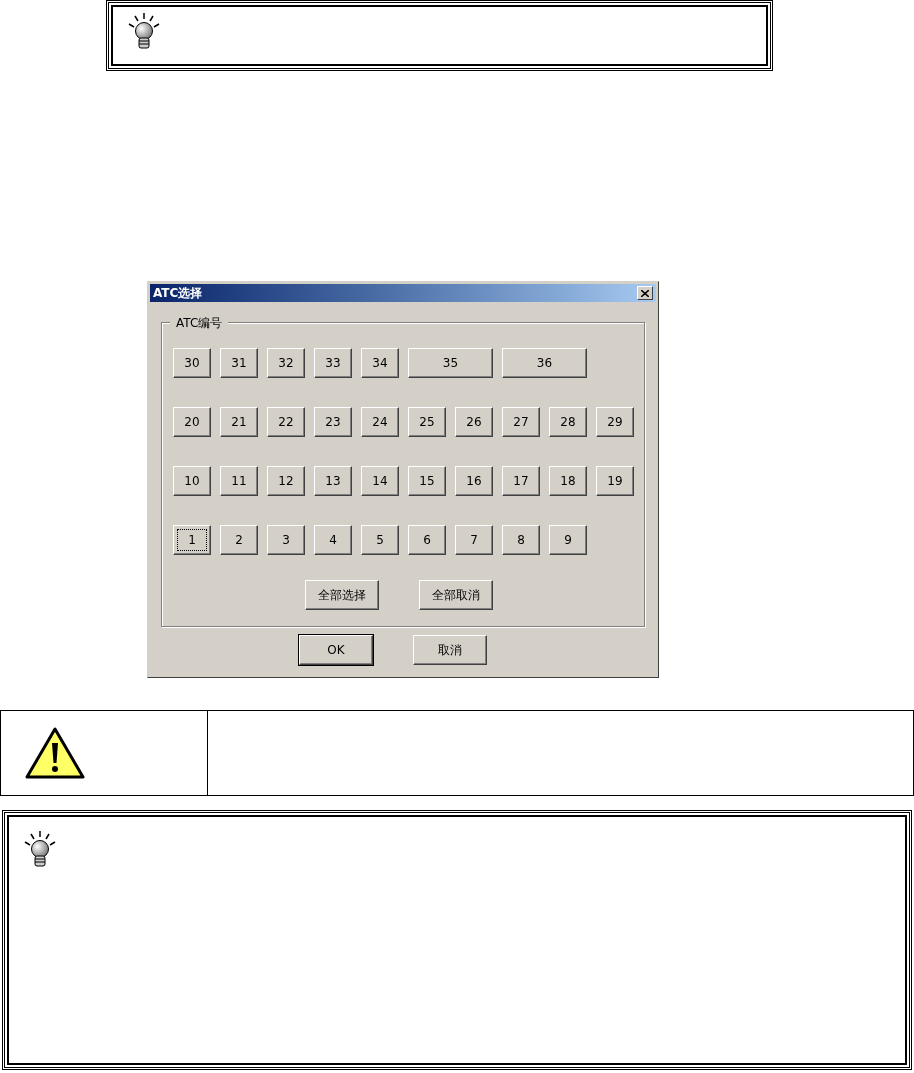  What do you see at coordinates (239, 481) in the screenshot?
I see `dialog-button: 11` at bounding box center [239, 481].